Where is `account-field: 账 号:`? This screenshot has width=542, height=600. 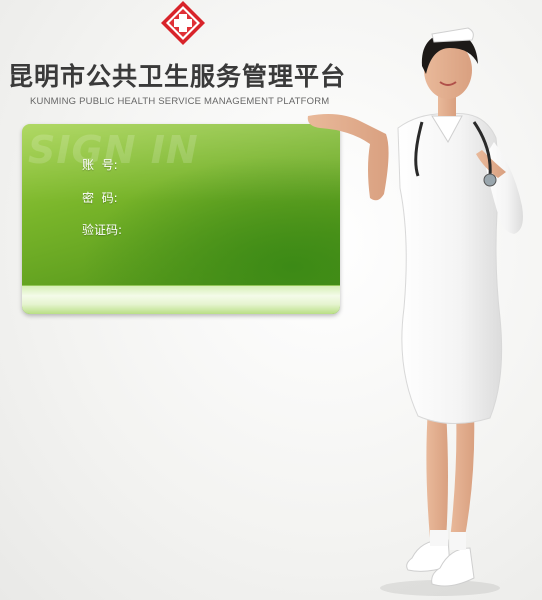 account-field: 账 号: is located at coordinates (180, 164).